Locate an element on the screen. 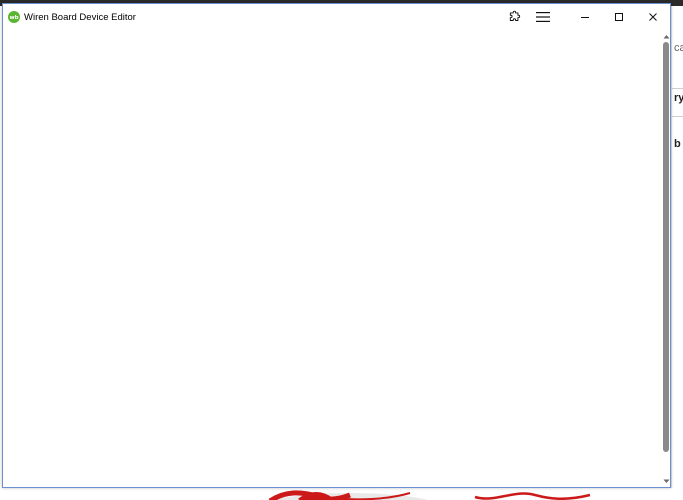 This screenshot has height=500, width=683. minimize-icon is located at coordinates (585, 17).